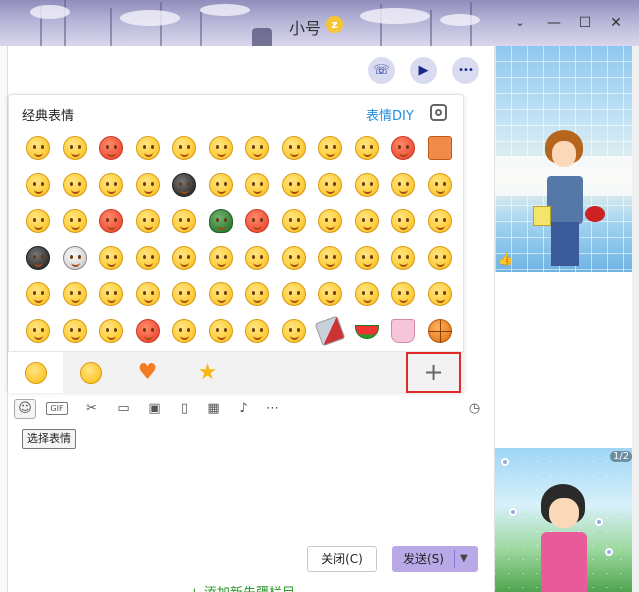  Describe the element at coordinates (154, 409) in the screenshot. I see `image-icon: ▣` at that location.